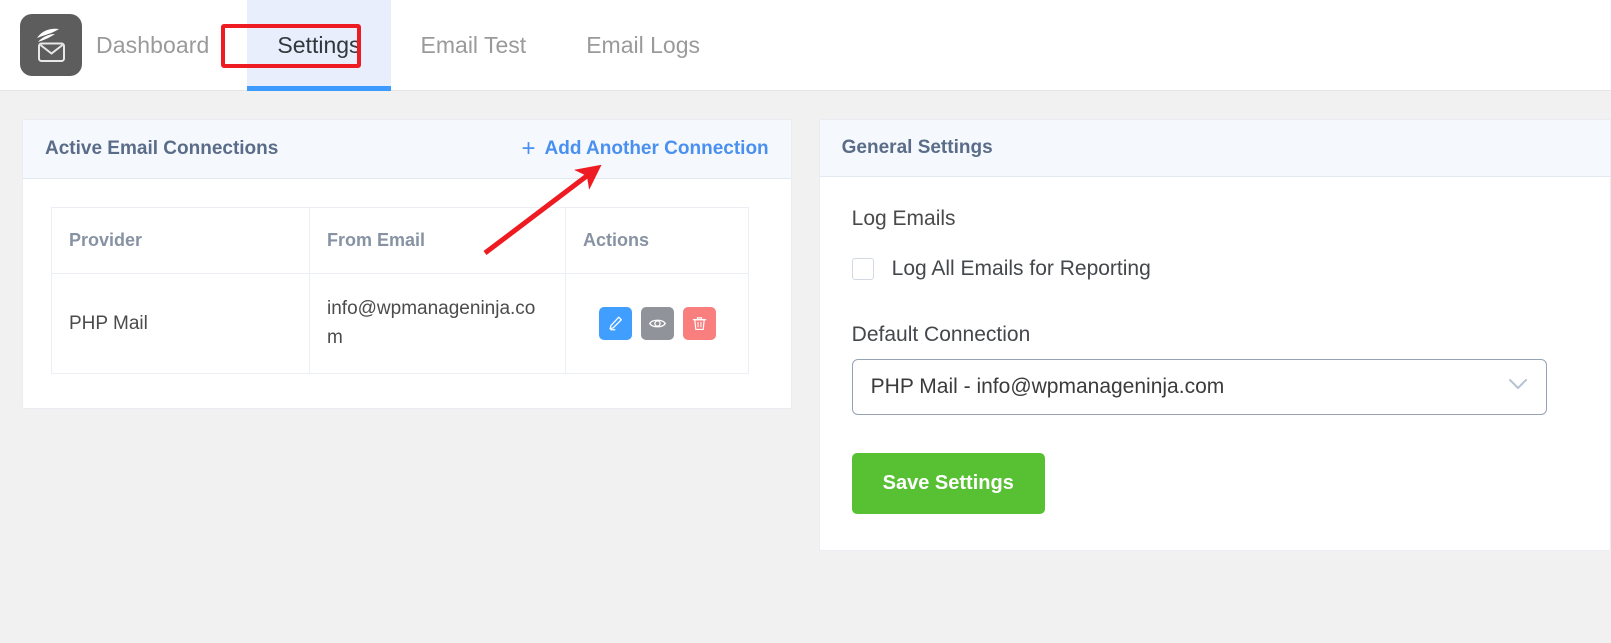 This screenshot has height=643, width=1611. Describe the element at coordinates (917, 147) in the screenshot. I see `general-settings-title: General Settings` at that location.